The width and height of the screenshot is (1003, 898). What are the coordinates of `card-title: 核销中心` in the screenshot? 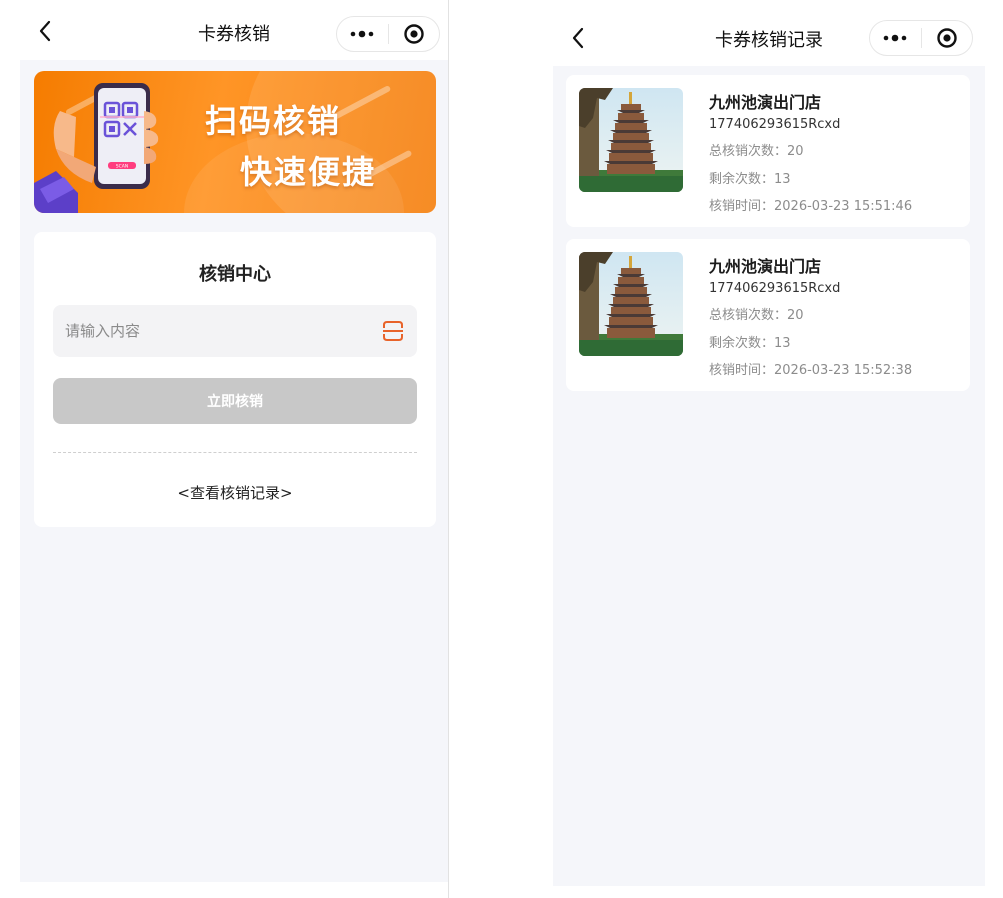 It's located at (235, 274).